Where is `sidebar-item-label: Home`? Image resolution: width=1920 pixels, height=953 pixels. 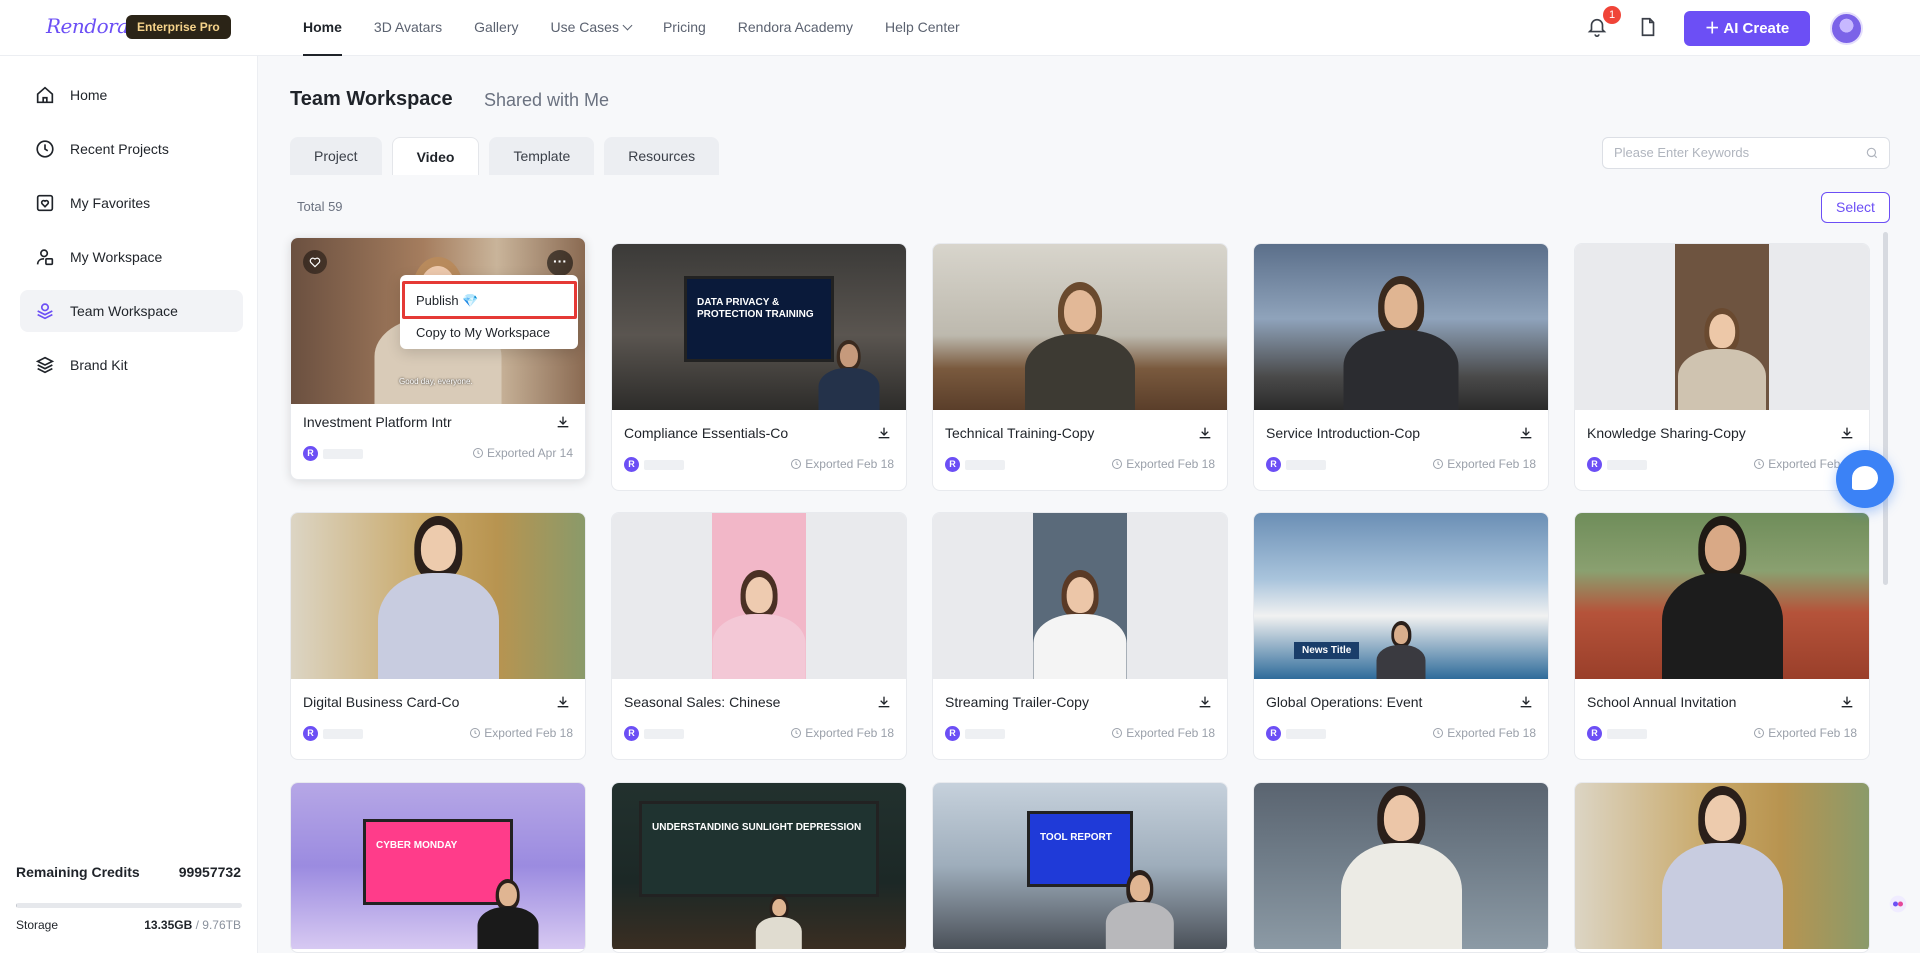 sidebar-item-label: Home is located at coordinates (89, 95).